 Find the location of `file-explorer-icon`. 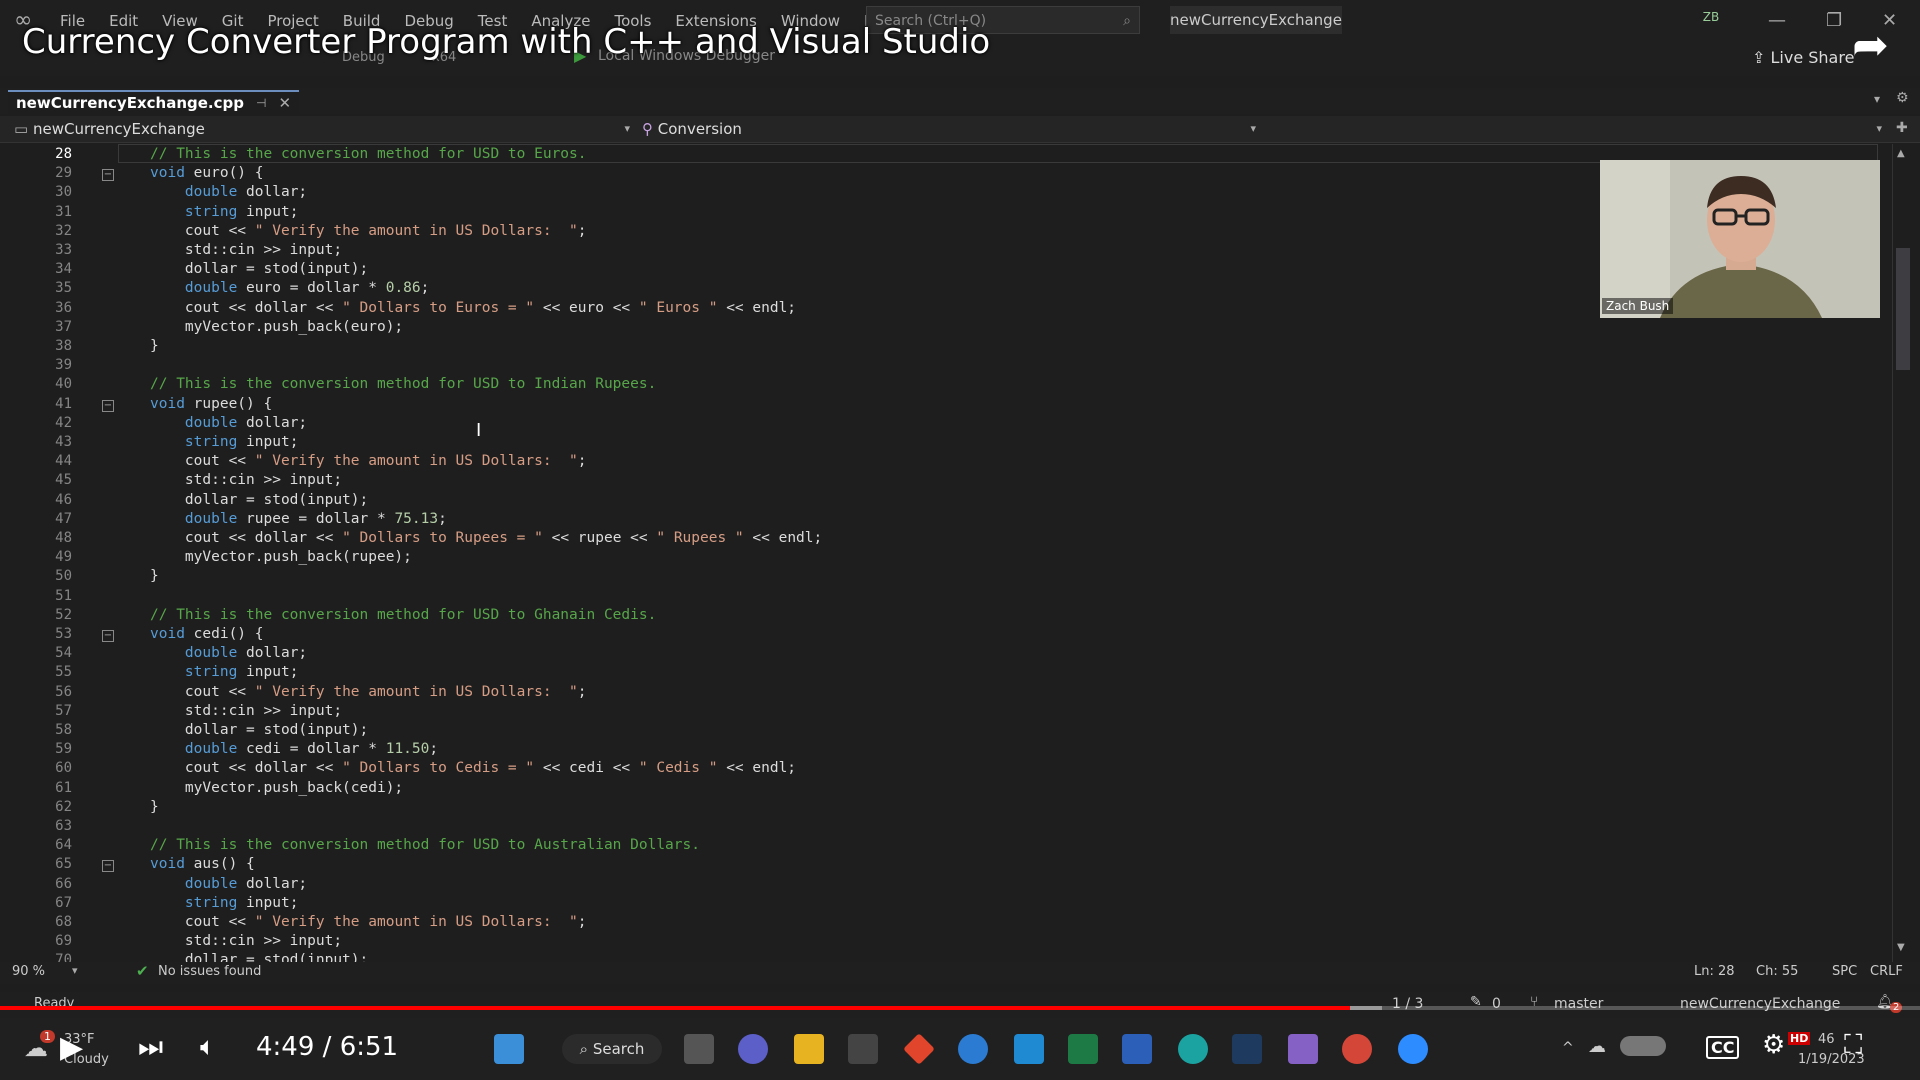

file-explorer-icon is located at coordinates (809, 1049).